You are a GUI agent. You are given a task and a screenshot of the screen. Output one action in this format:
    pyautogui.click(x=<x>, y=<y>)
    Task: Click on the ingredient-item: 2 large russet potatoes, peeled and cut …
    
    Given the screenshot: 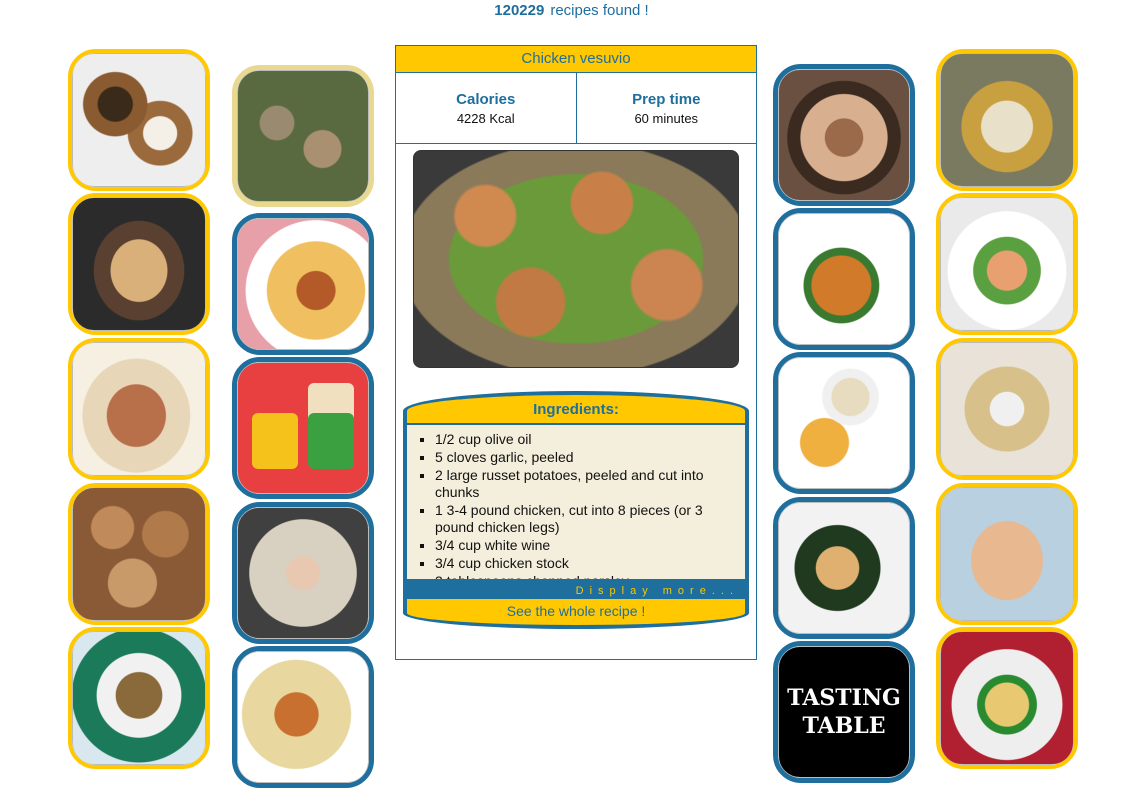 What is the action you would take?
    pyautogui.click(x=583, y=484)
    